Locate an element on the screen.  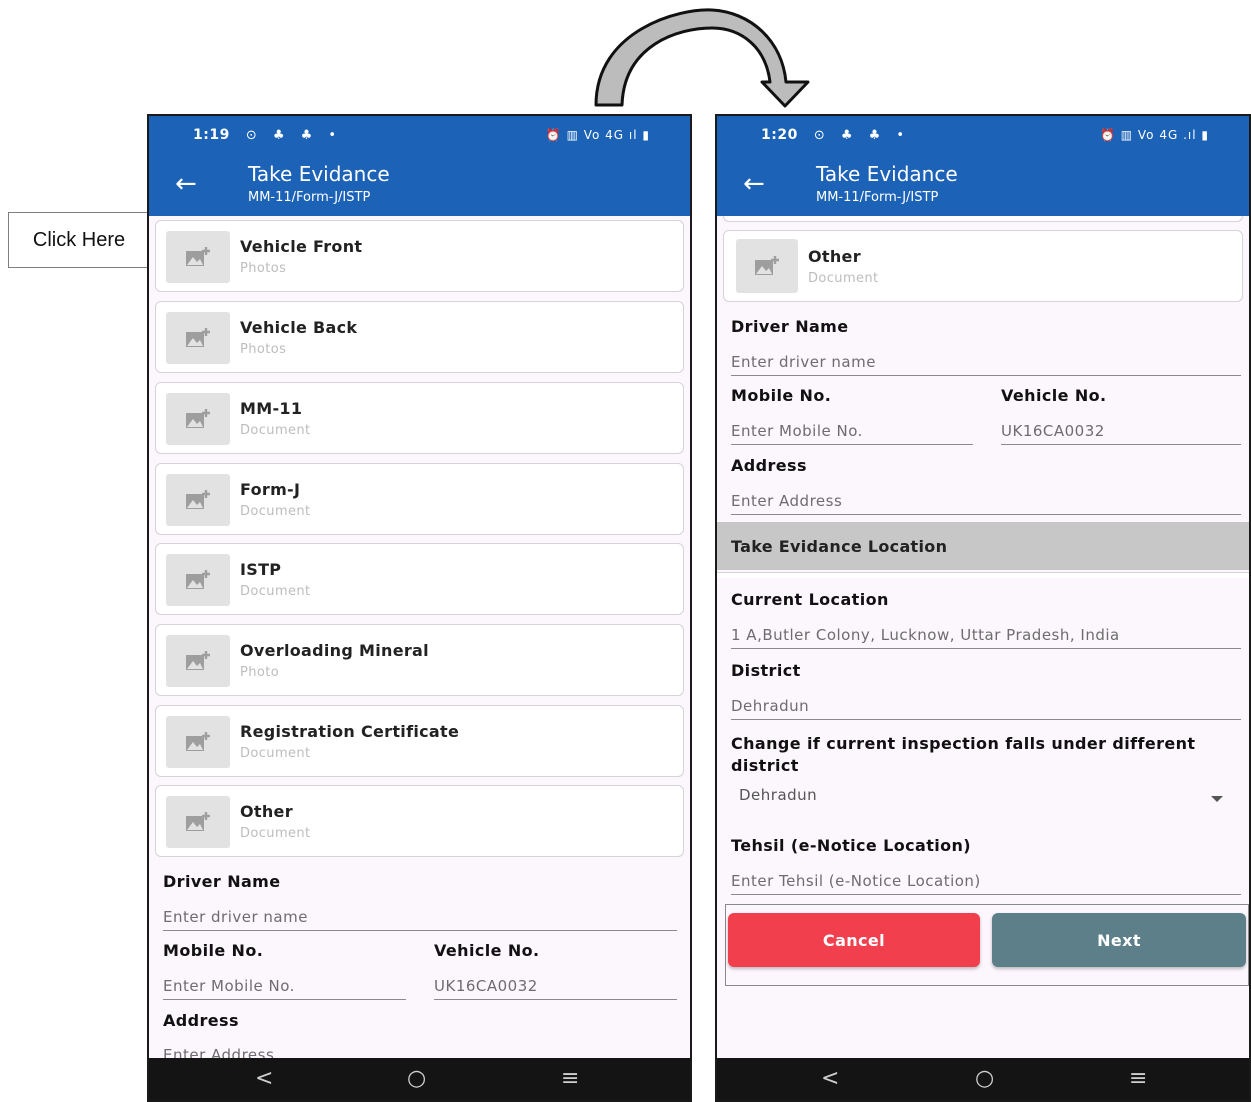
card-label: Overloading Mineral is located at coordinates (334, 650).